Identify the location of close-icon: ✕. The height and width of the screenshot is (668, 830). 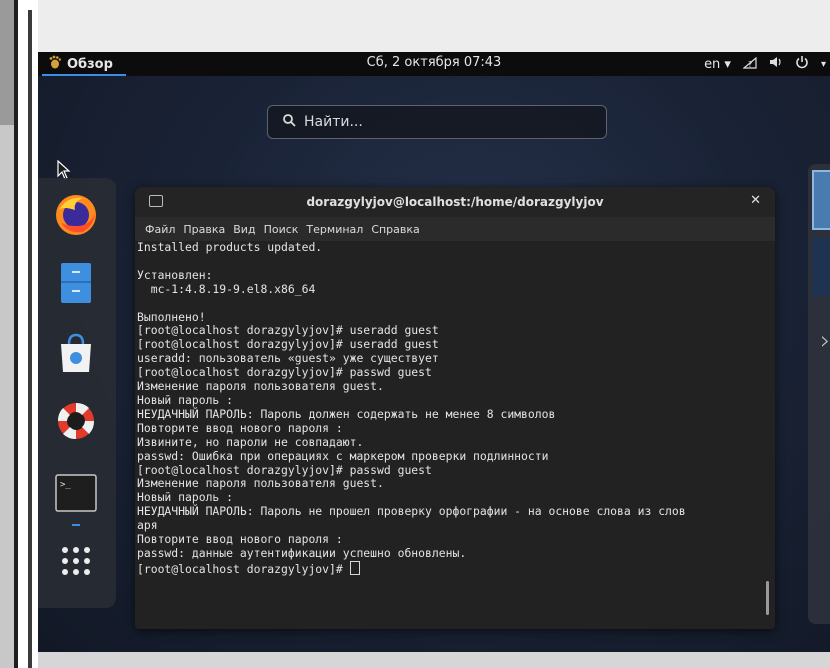
(755, 200).